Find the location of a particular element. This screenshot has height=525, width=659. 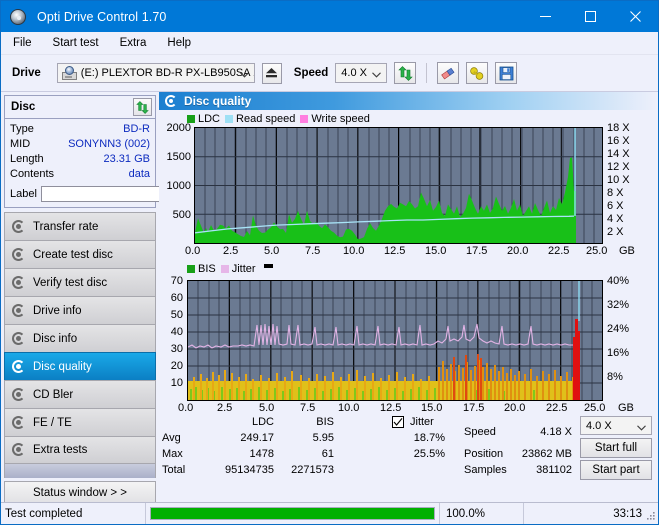

chart-ldc-xtick-9: 22.5 is located at coordinates (559, 251).